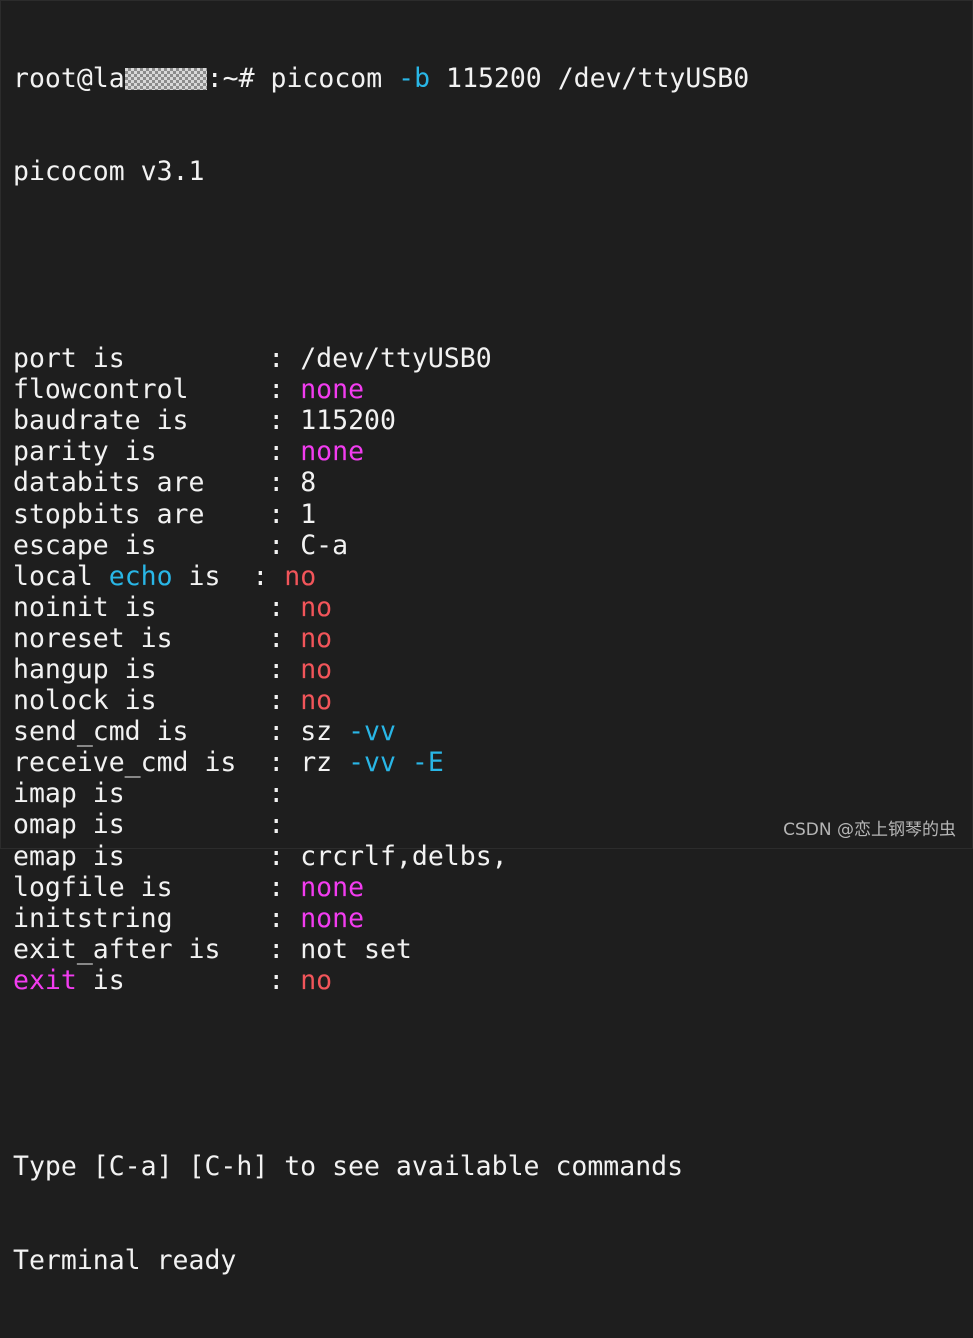 The width and height of the screenshot is (973, 1338). I want to click on setting-label: send_cmd is, so click(141, 732).